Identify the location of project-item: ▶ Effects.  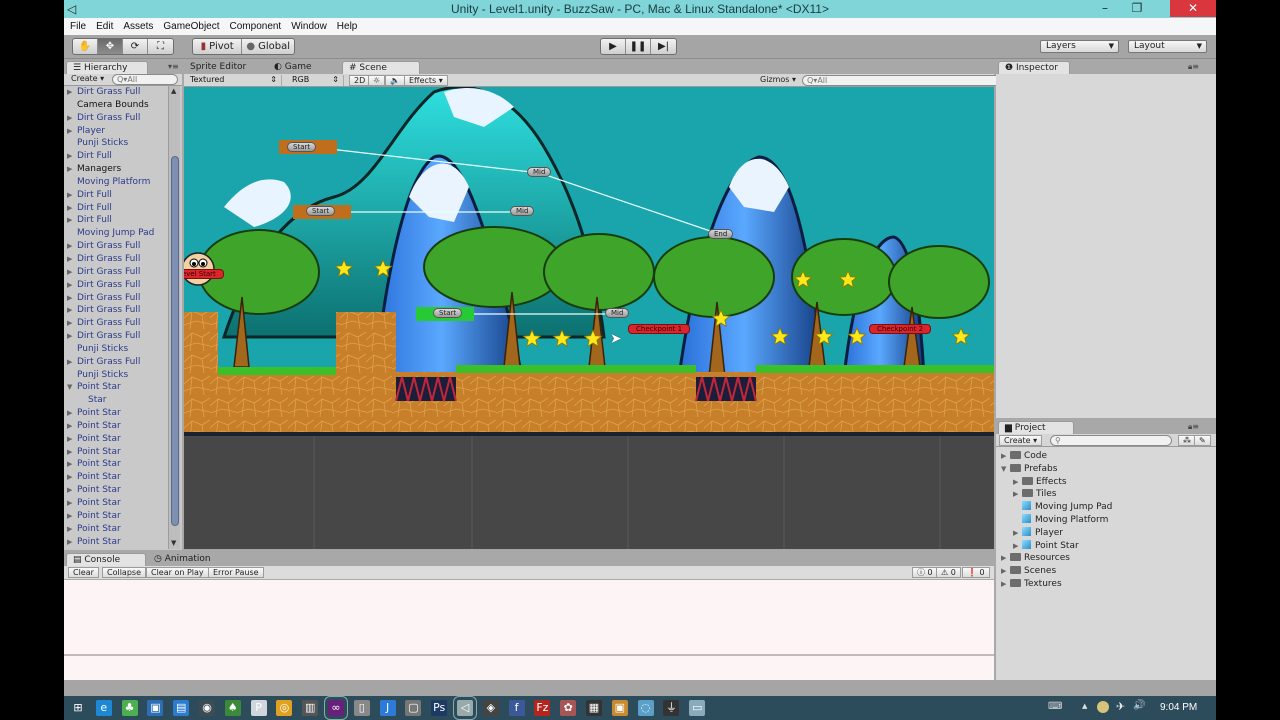
(1107, 482).